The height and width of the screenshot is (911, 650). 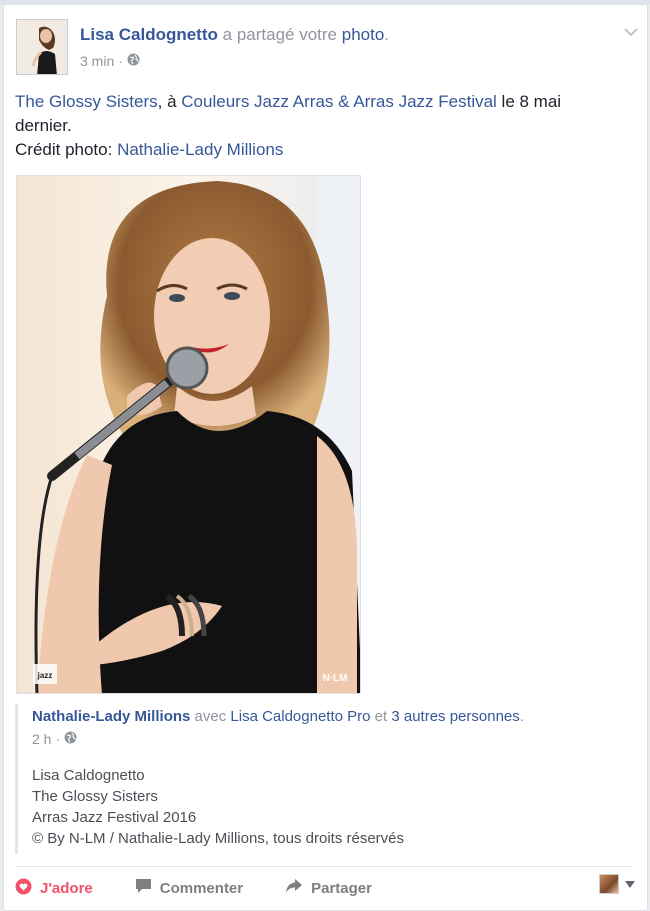 I want to click on shared-meta: 2 h ·, so click(x=328, y=739).